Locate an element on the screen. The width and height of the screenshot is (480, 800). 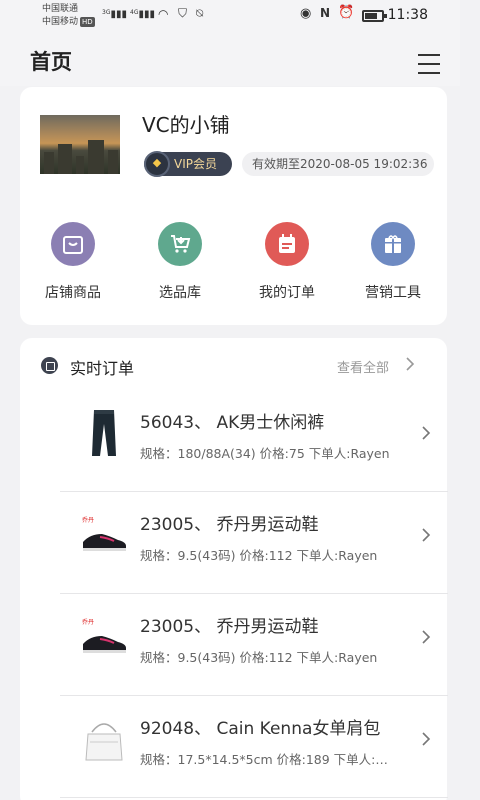
product-image-pants is located at coordinates (104, 433).